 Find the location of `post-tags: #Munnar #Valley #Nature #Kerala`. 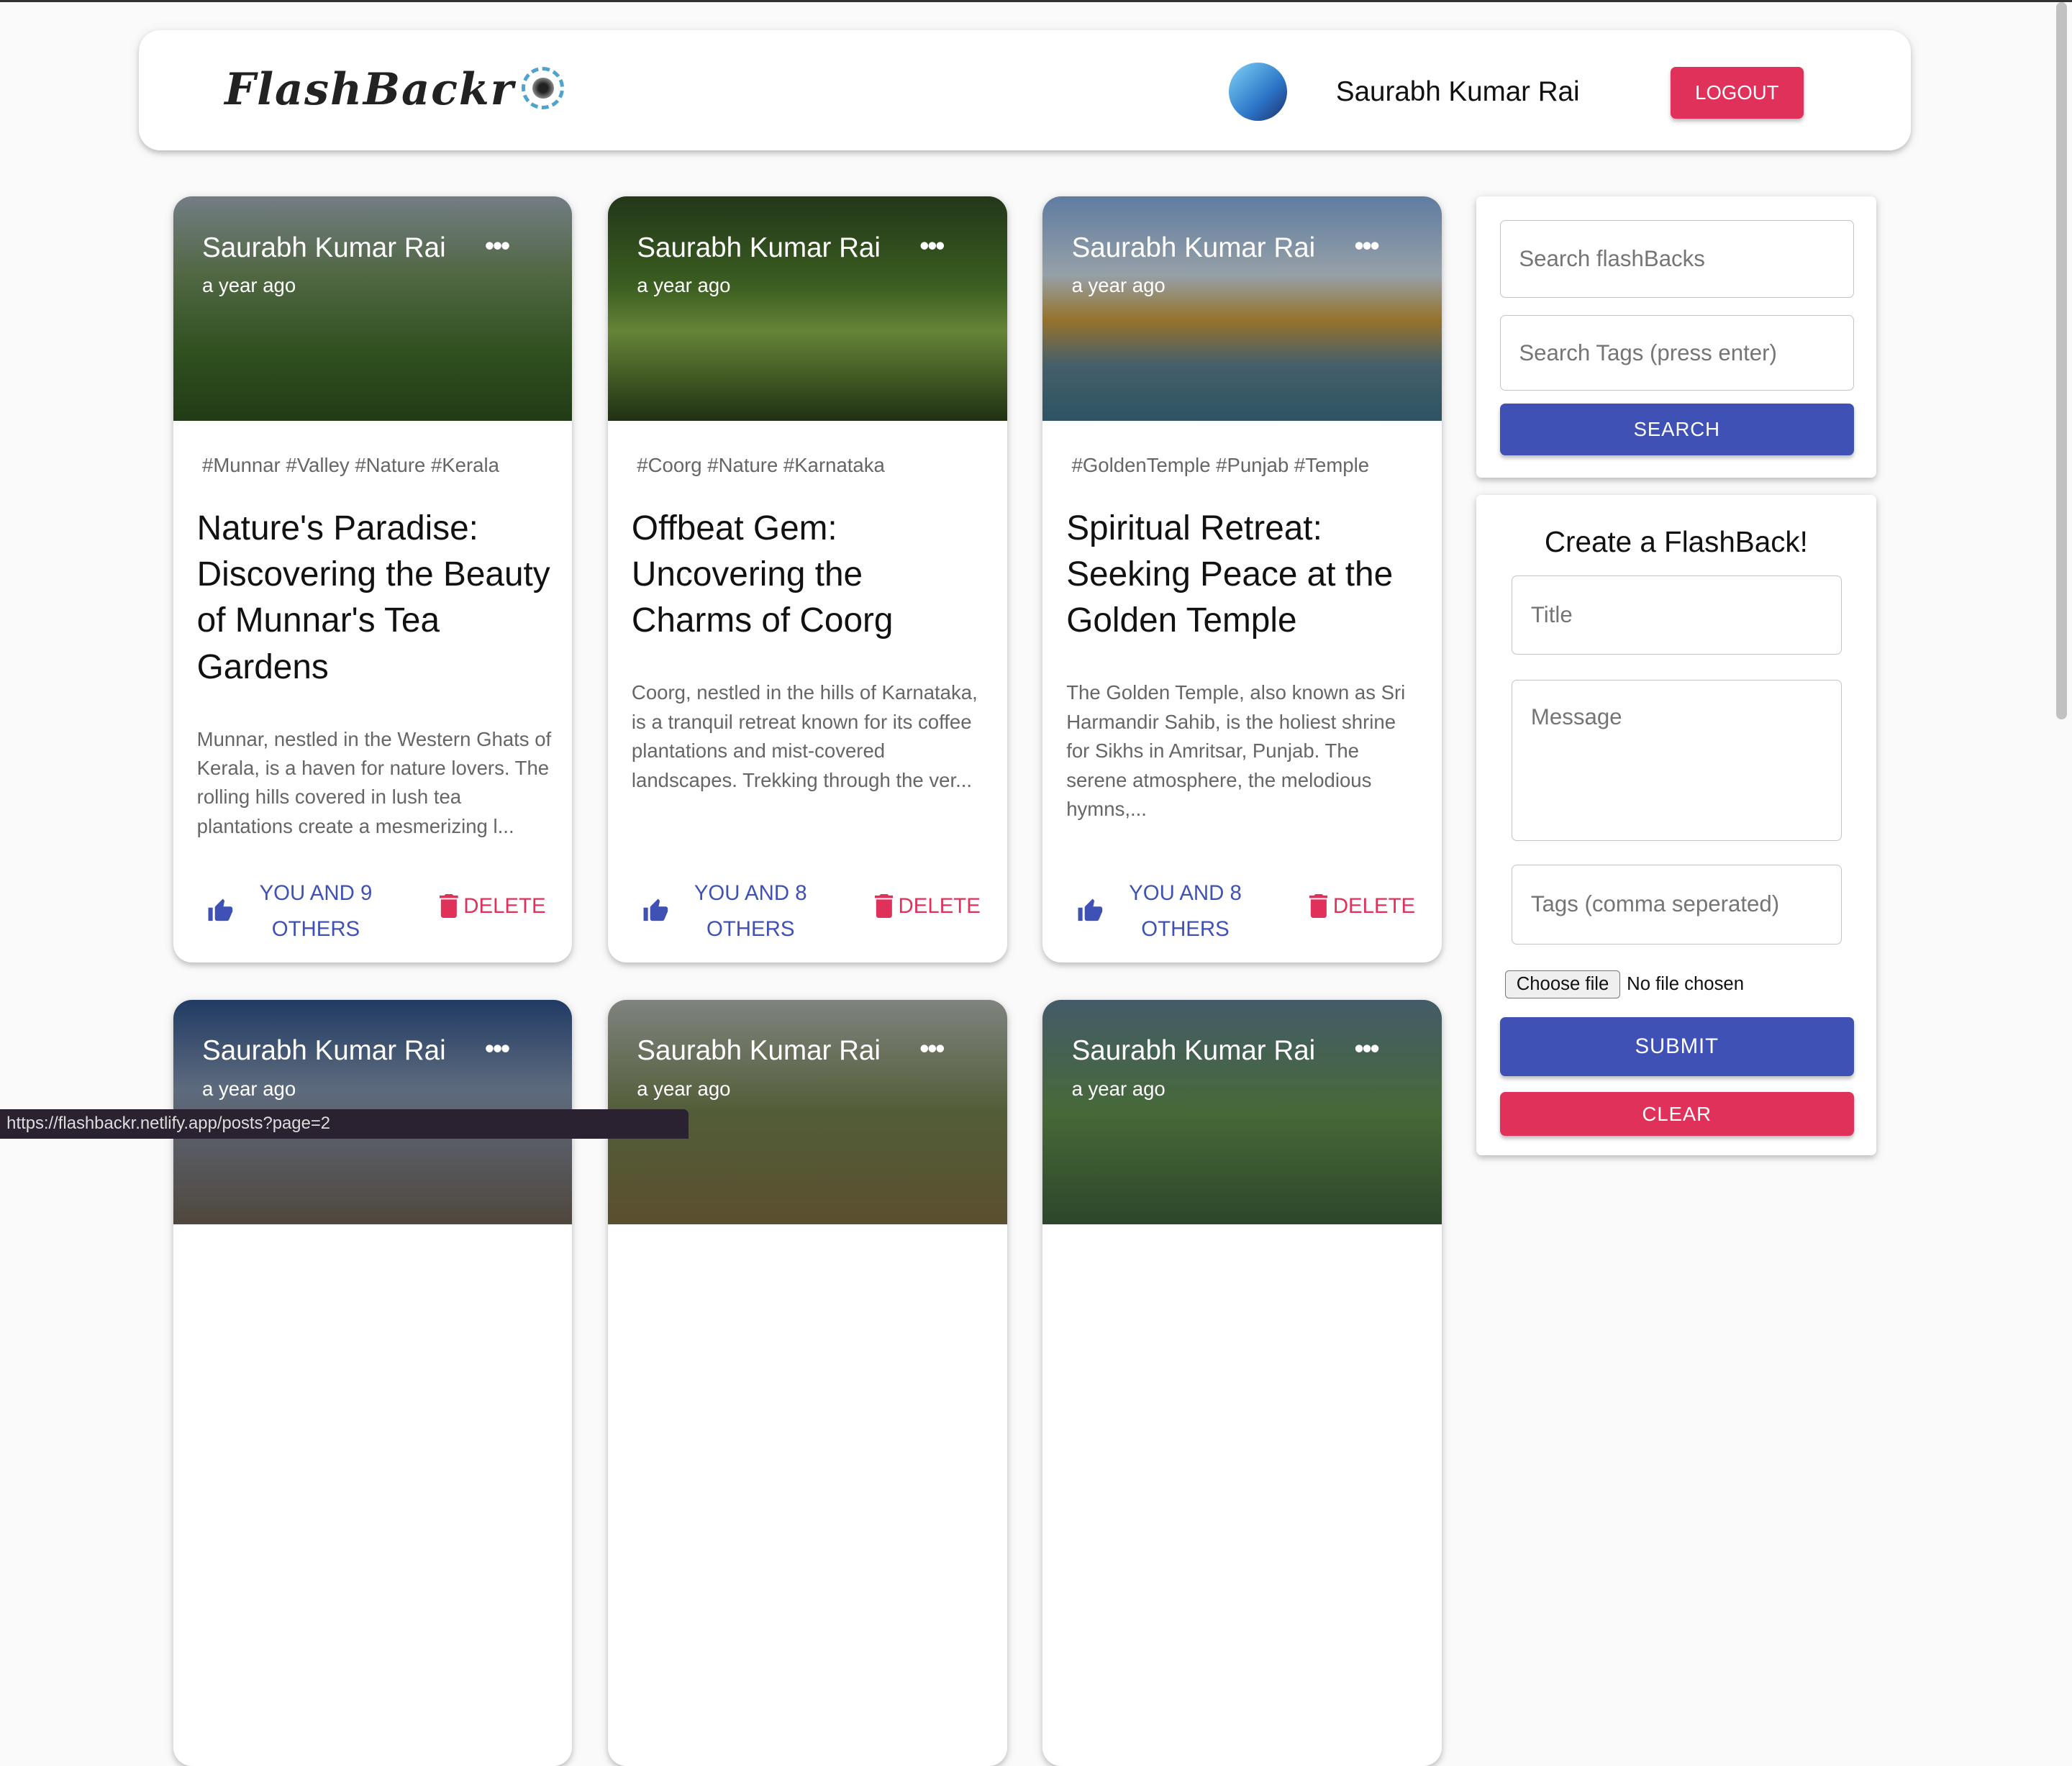

post-tags: #Munnar #Valley #Nature #Kerala is located at coordinates (350, 465).